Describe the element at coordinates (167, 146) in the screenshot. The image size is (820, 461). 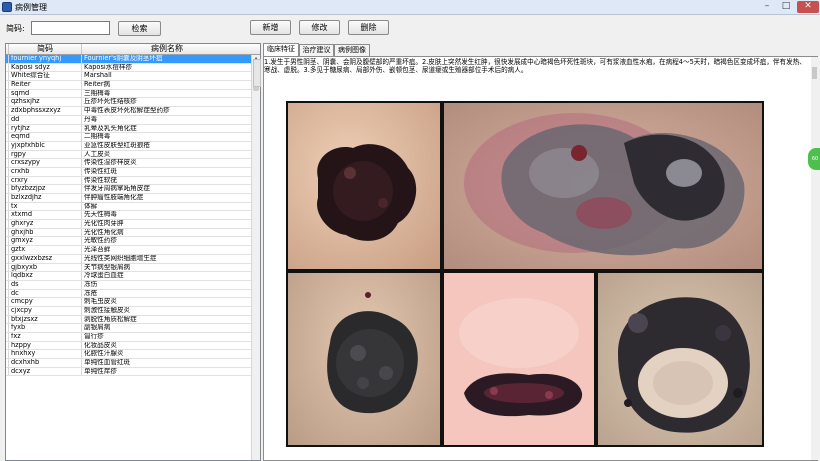
I see `cell-case-name: 亚急性皮肤型红斑狼疮` at that location.